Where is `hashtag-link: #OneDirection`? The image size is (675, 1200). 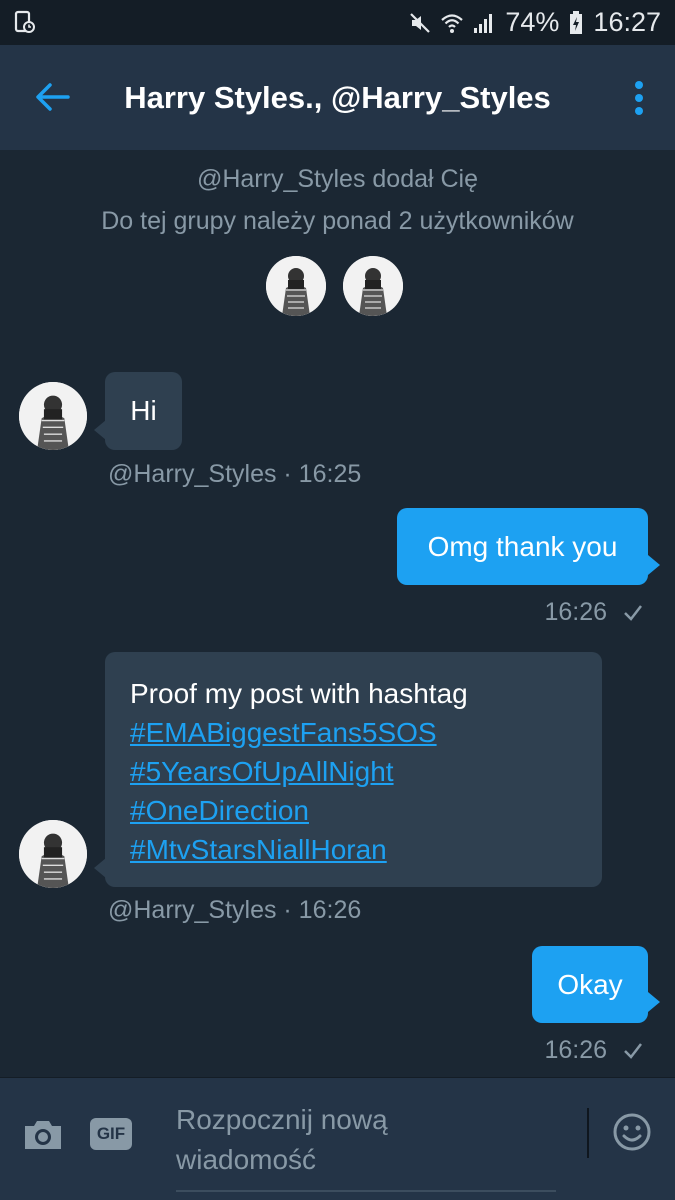
hashtag-link: #OneDirection is located at coordinates (353, 810).